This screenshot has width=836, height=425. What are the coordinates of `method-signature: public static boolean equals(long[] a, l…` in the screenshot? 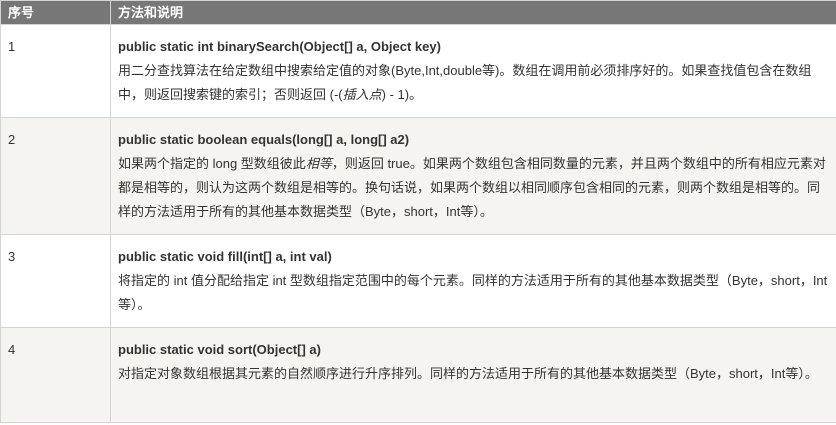 It's located at (264, 139).